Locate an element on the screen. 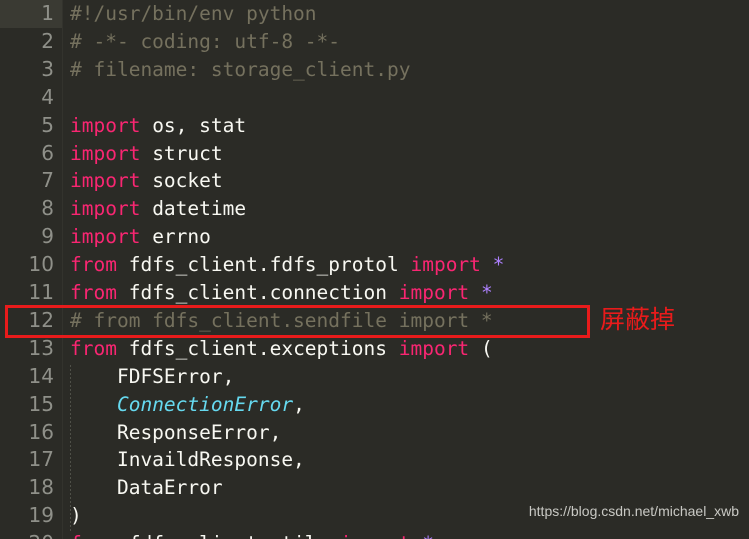 The width and height of the screenshot is (749, 539). code-line-text: ConnectionError, is located at coordinates (187, 405).